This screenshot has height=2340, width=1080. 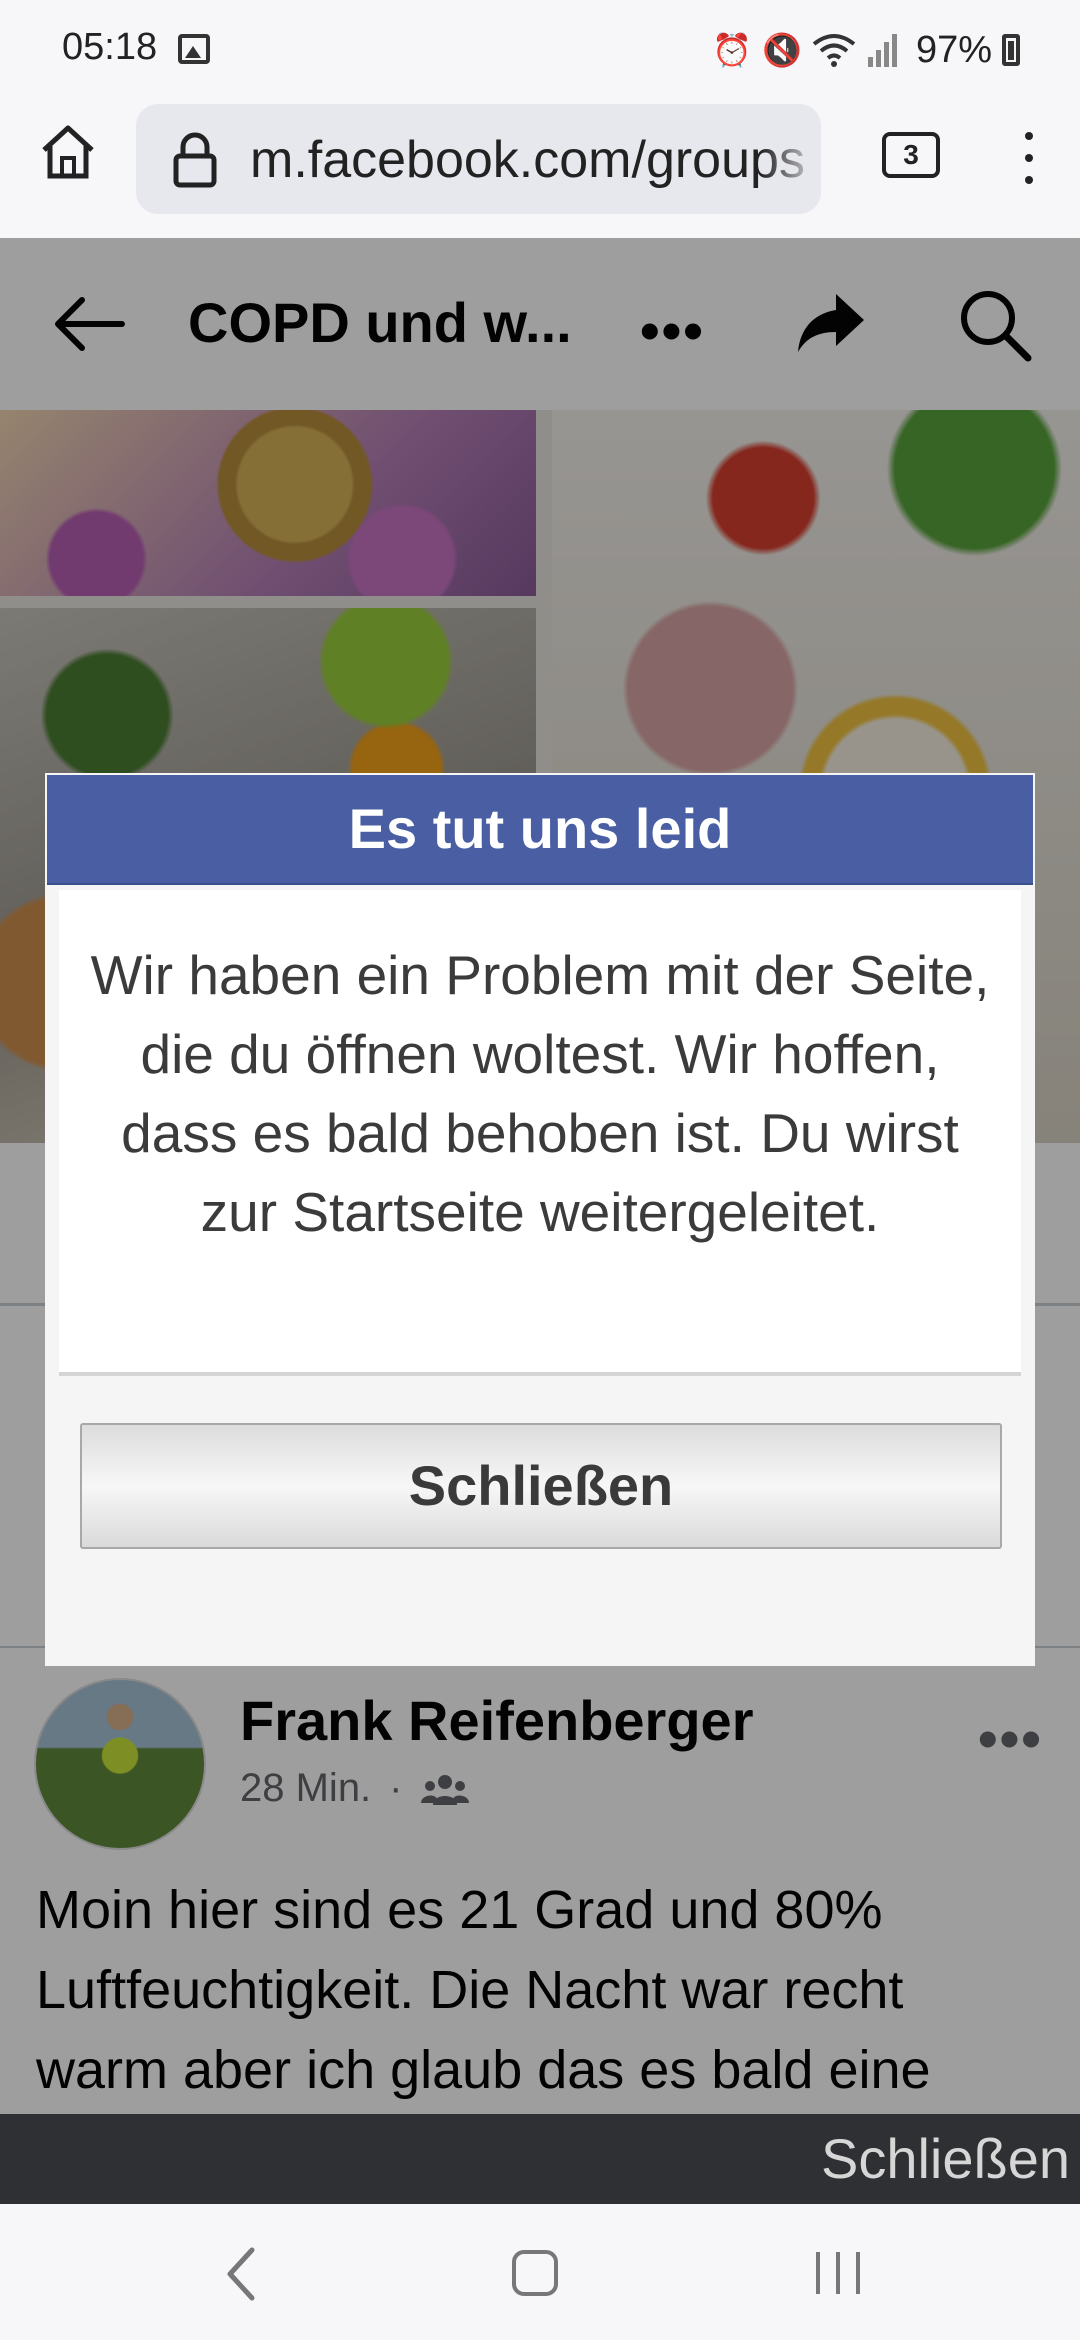 What do you see at coordinates (882, 50) in the screenshot?
I see `signal-icon` at bounding box center [882, 50].